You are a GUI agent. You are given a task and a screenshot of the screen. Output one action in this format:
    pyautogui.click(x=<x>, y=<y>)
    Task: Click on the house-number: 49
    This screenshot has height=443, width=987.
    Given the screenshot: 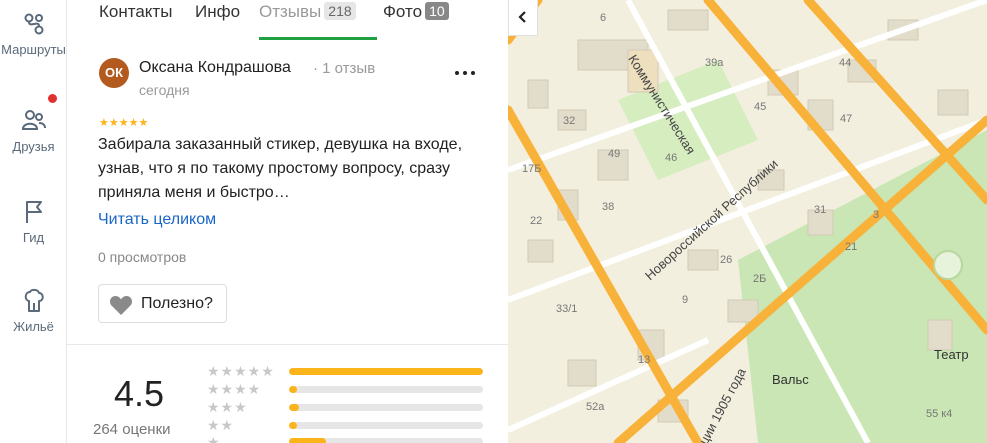 What is the action you would take?
    pyautogui.click(x=614, y=154)
    